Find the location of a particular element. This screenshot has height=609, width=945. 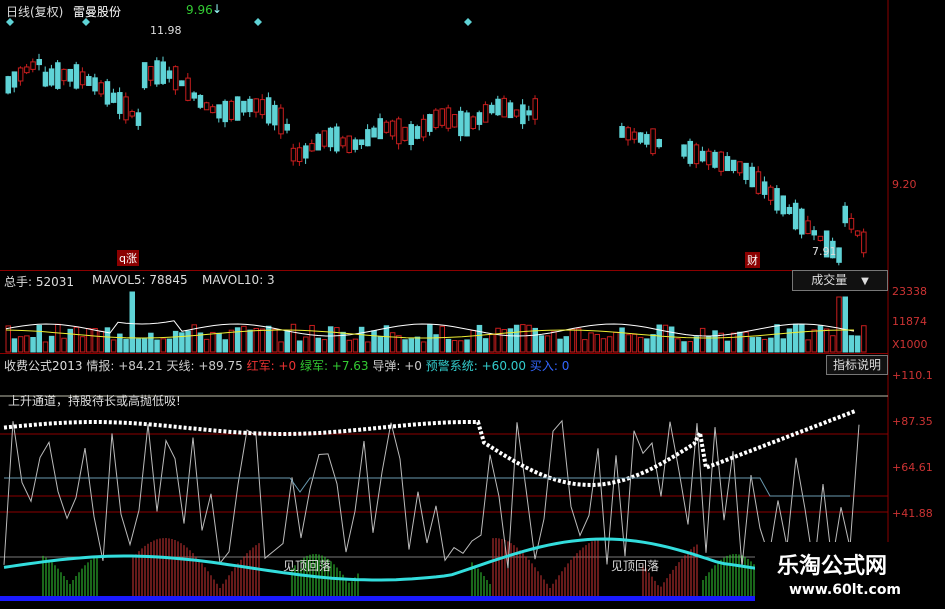

watermark-url: www.60lt.com is located at coordinates (845, 590).